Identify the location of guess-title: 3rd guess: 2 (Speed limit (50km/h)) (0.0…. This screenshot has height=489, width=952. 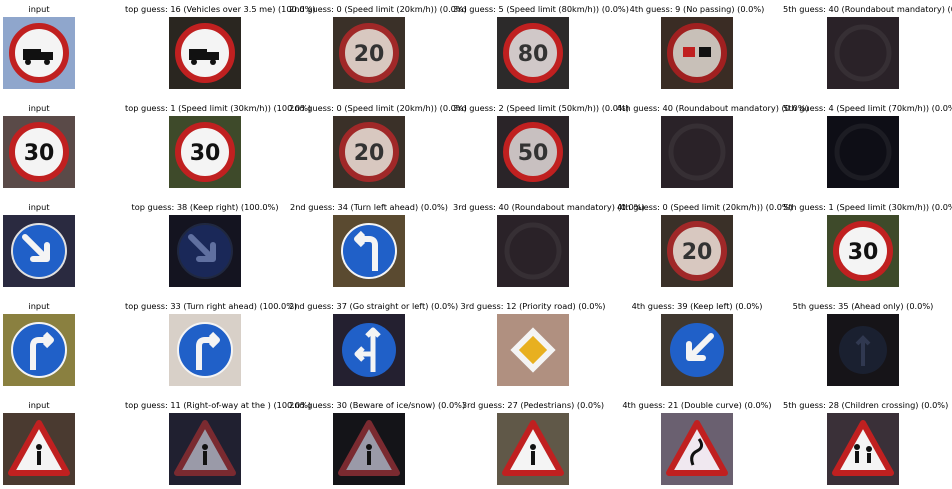
(541, 108).